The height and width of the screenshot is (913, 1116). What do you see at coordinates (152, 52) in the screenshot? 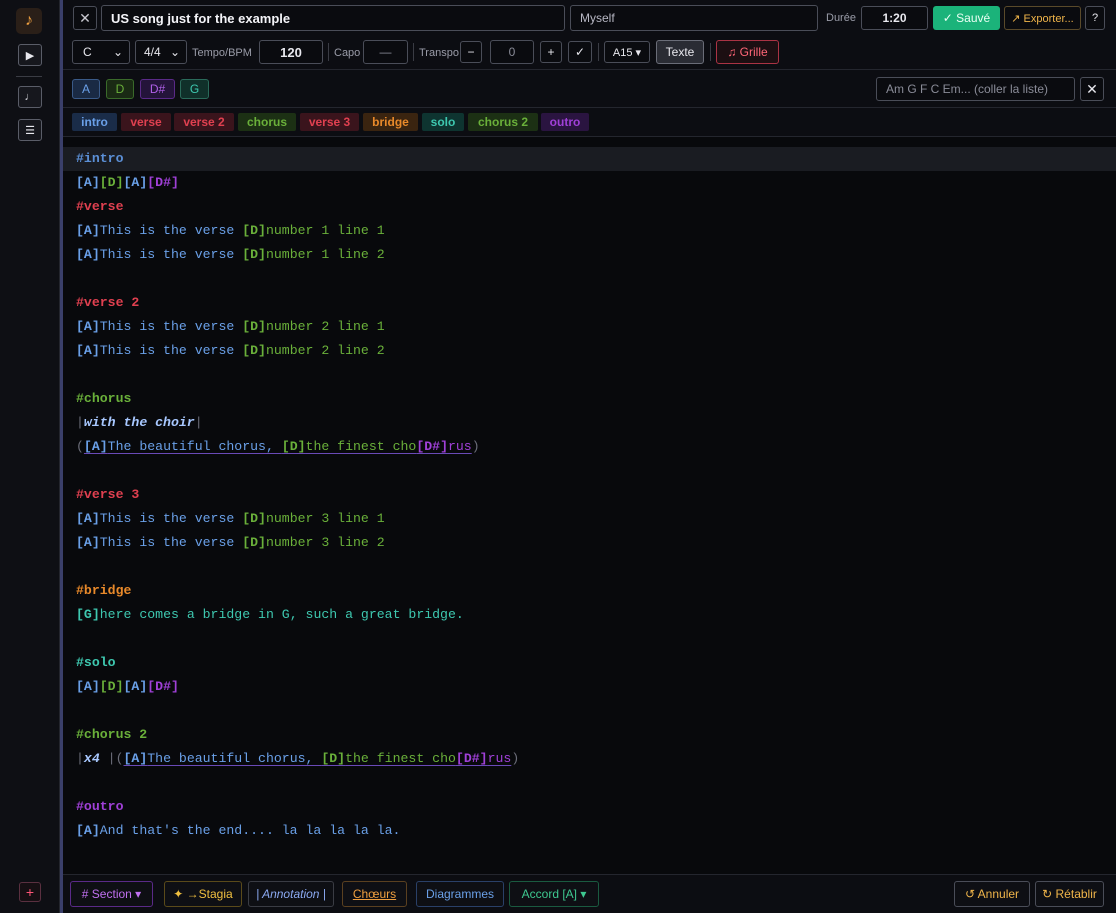
I see `time-signature-value: 4/4` at bounding box center [152, 52].